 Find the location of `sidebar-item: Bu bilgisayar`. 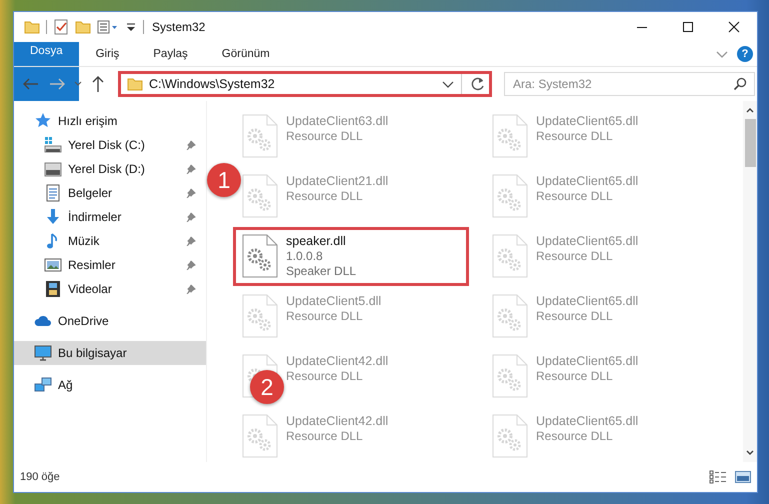

sidebar-item: Bu bilgisayar is located at coordinates (110, 353).